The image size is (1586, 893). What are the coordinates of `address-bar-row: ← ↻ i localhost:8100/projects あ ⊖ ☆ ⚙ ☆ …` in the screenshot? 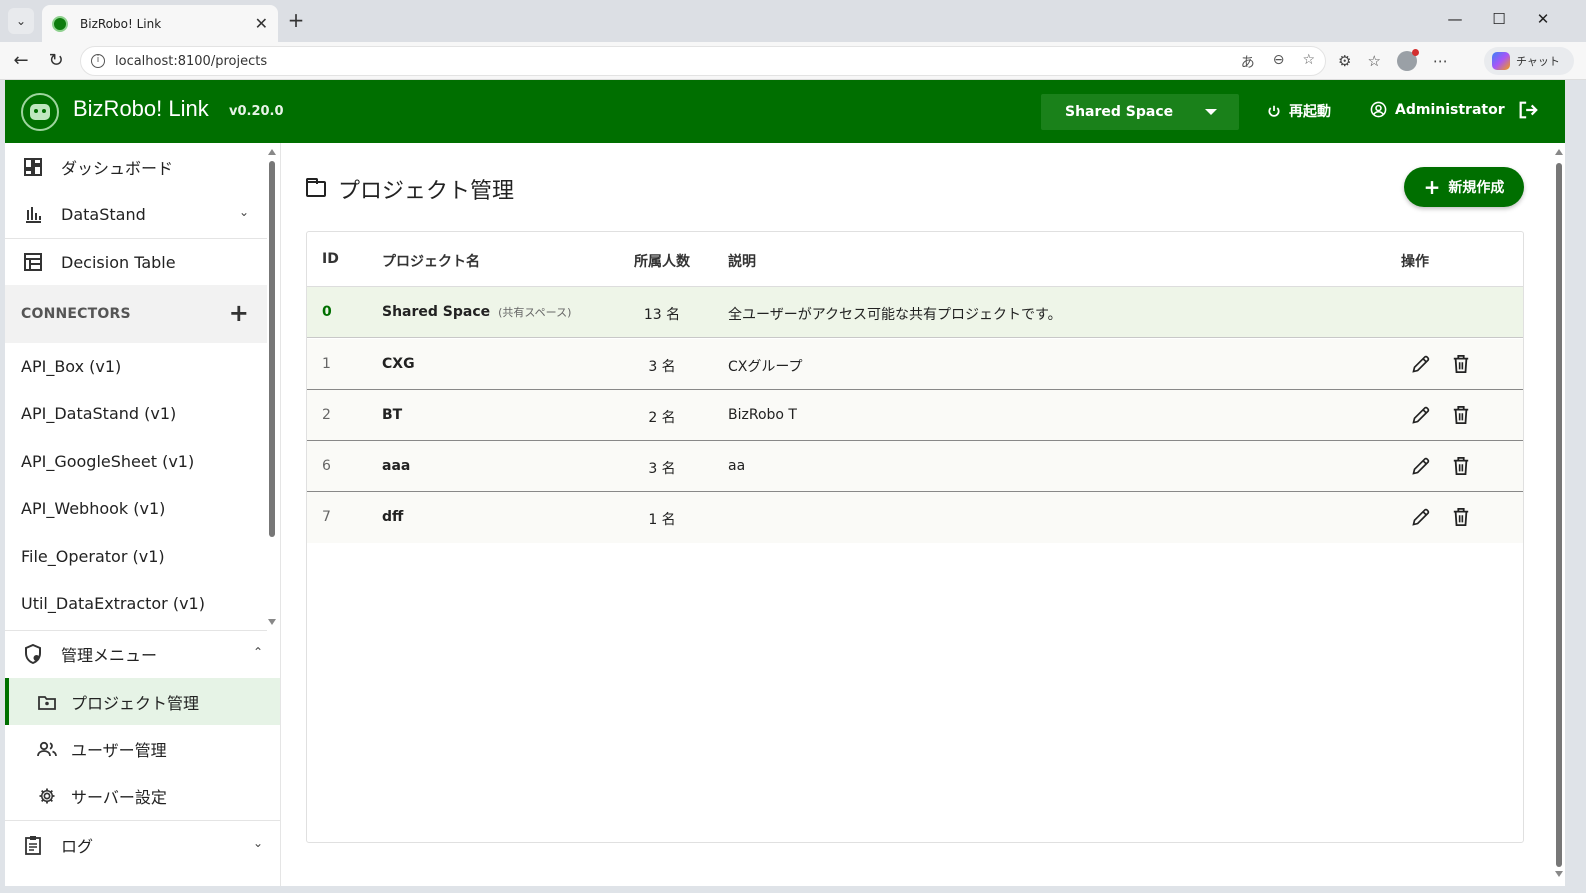 It's located at (793, 61).